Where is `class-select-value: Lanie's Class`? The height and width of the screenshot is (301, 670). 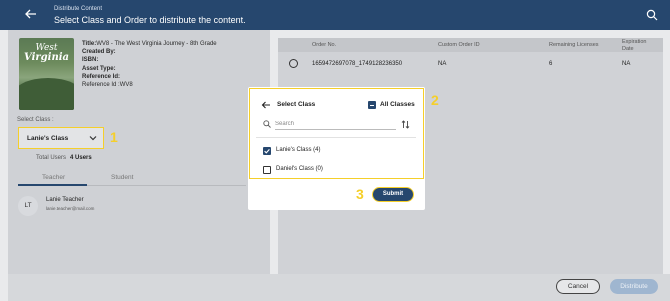
class-select-value: Lanie's Class is located at coordinates (48, 138).